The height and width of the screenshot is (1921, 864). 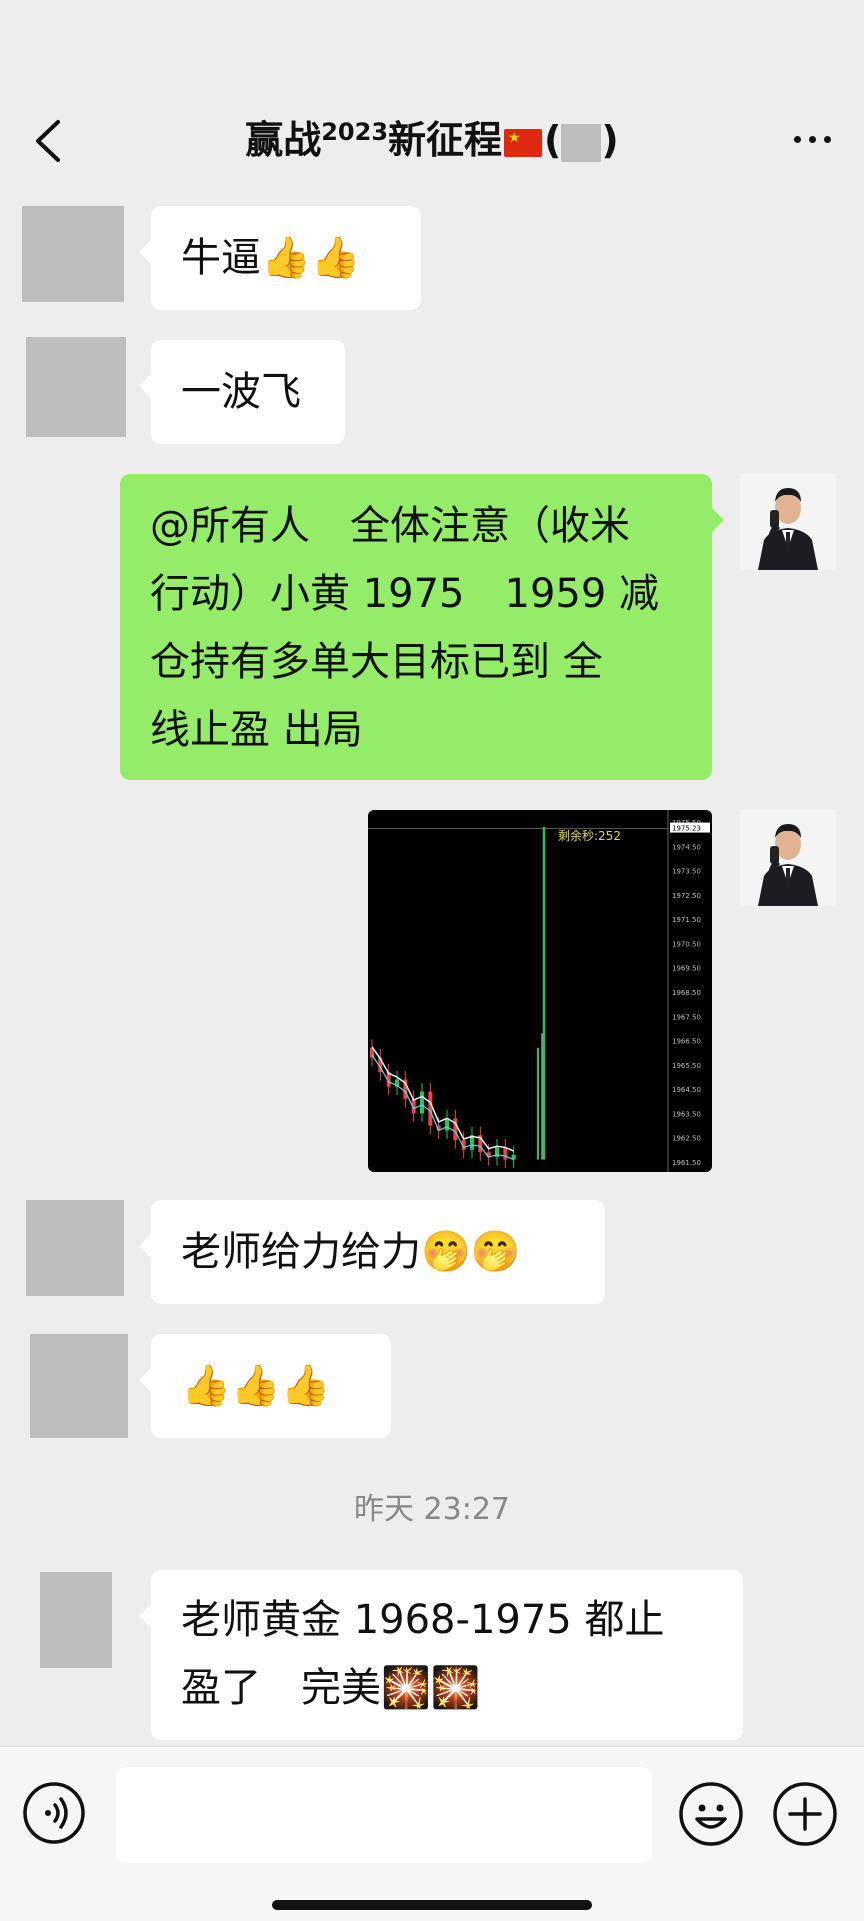 I want to click on chat-header: 赢战2023新征程 (), so click(x=432, y=97).